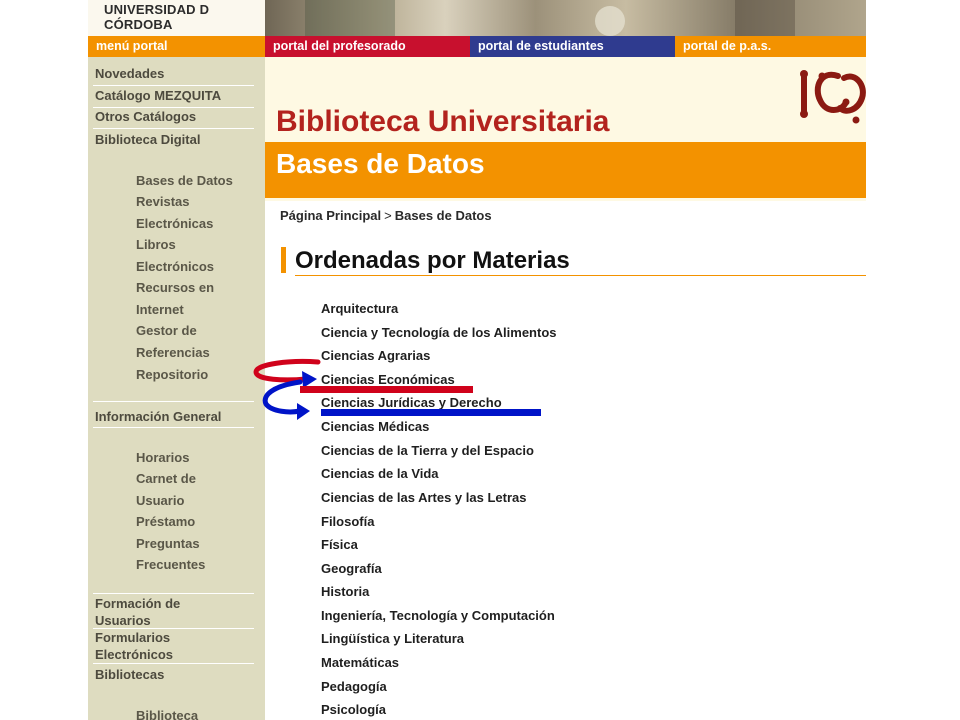  What do you see at coordinates (160, 501) in the screenshot?
I see `sidebar-subitem-carnet: Usuario` at bounding box center [160, 501].